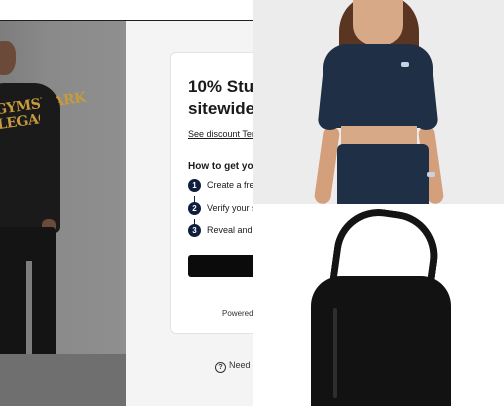 The image size is (504, 406). Describe the element at coordinates (381, 341) in the screenshot. I see `bag-body` at that location.